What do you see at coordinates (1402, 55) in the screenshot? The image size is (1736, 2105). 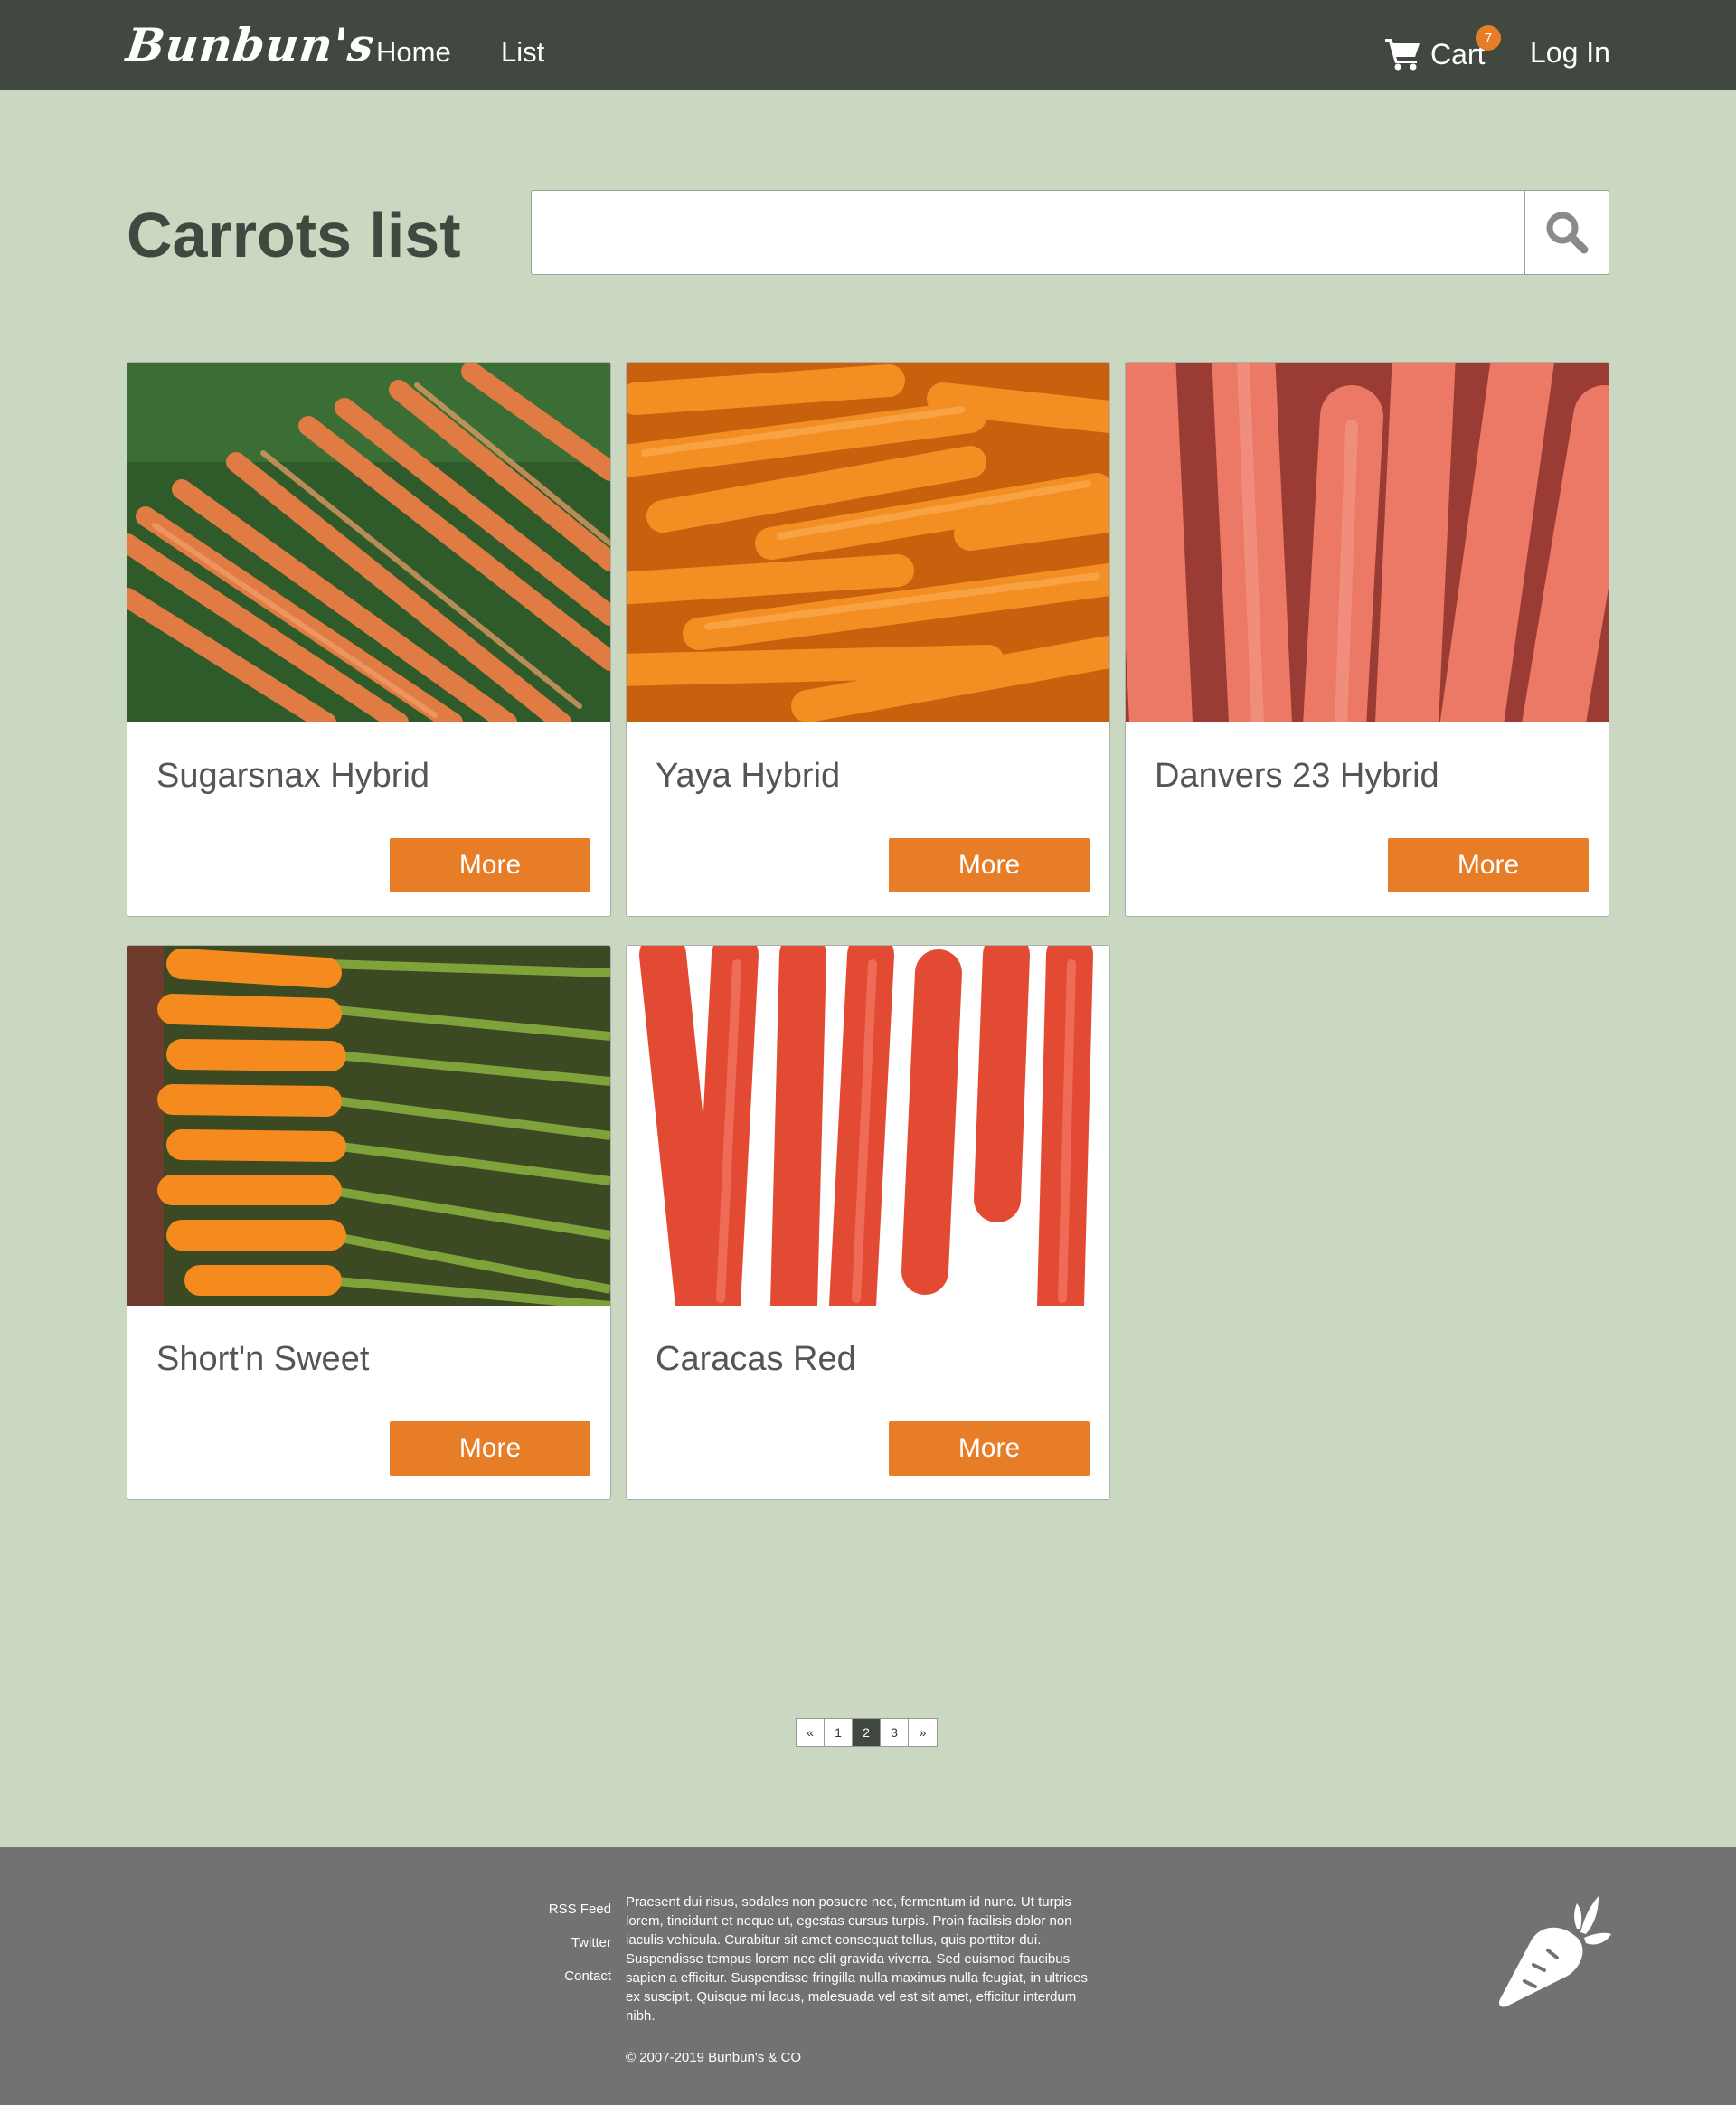 I see `shopping-cart-icon` at bounding box center [1402, 55].